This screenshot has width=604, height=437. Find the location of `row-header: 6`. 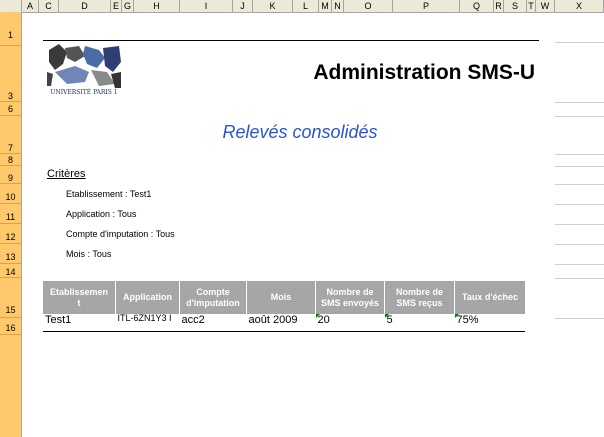

row-header: 6 is located at coordinates (10, 109).